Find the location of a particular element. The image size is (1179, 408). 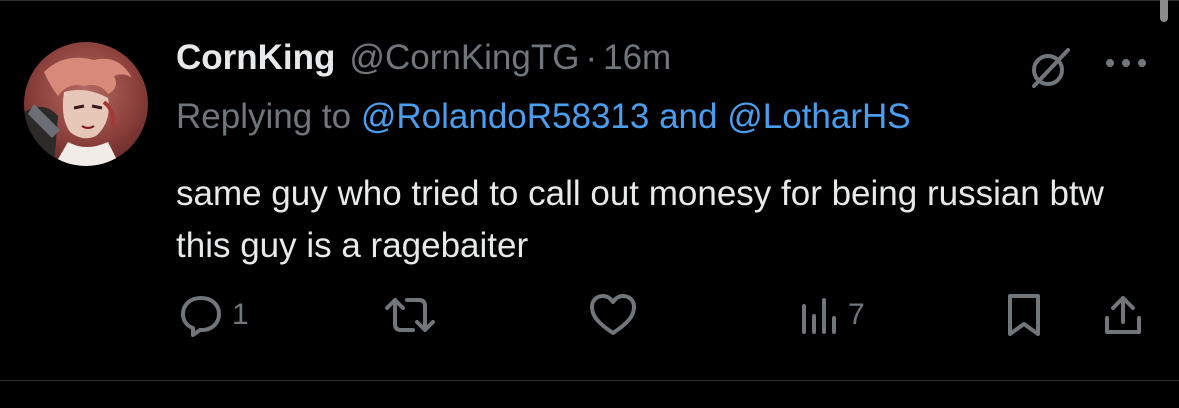

reply-count: 1 is located at coordinates (240, 314).